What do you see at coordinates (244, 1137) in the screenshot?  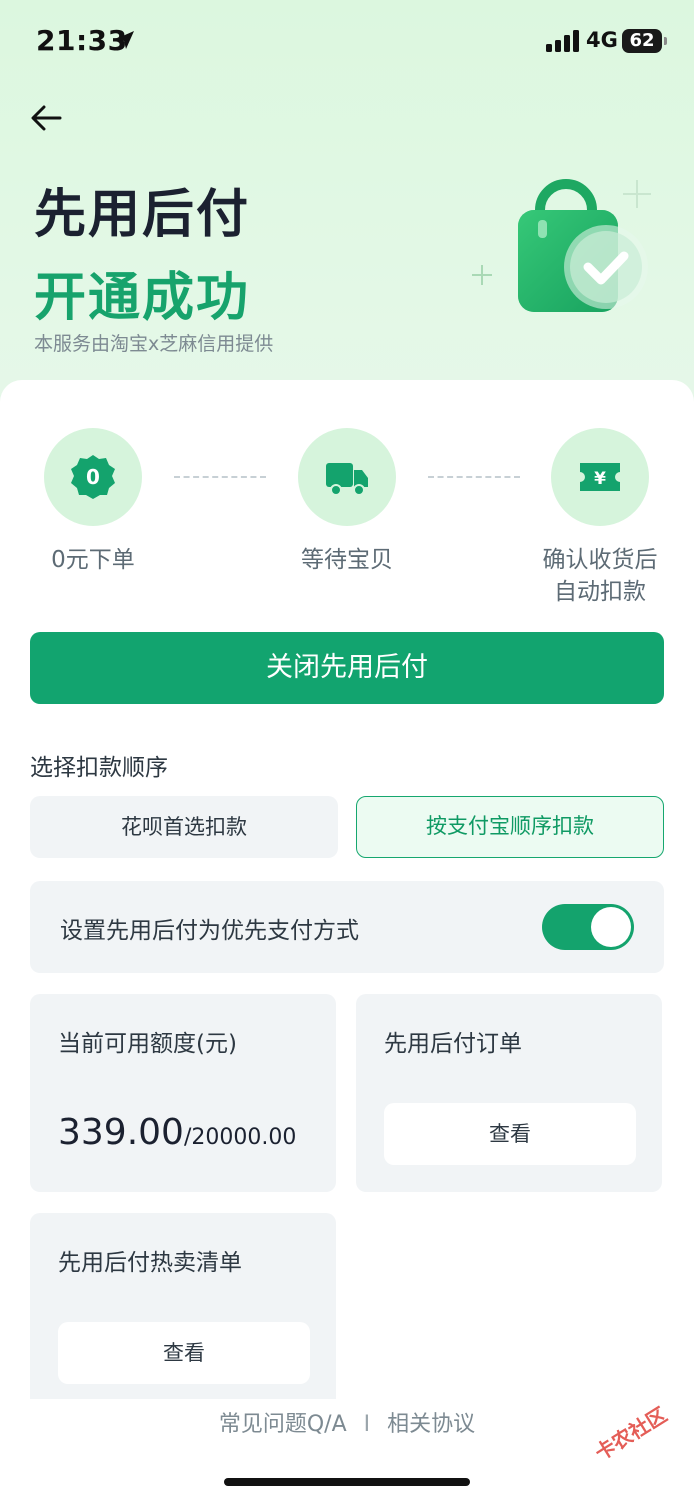 I see `credit-total: 20000.00` at bounding box center [244, 1137].